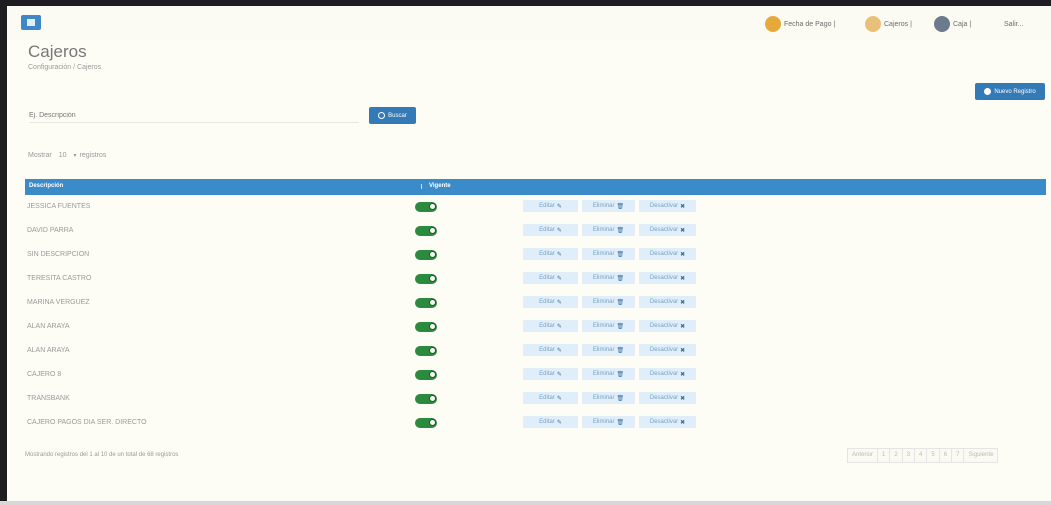  What do you see at coordinates (946, 455) in the screenshot?
I see `pager-page: 6` at bounding box center [946, 455].